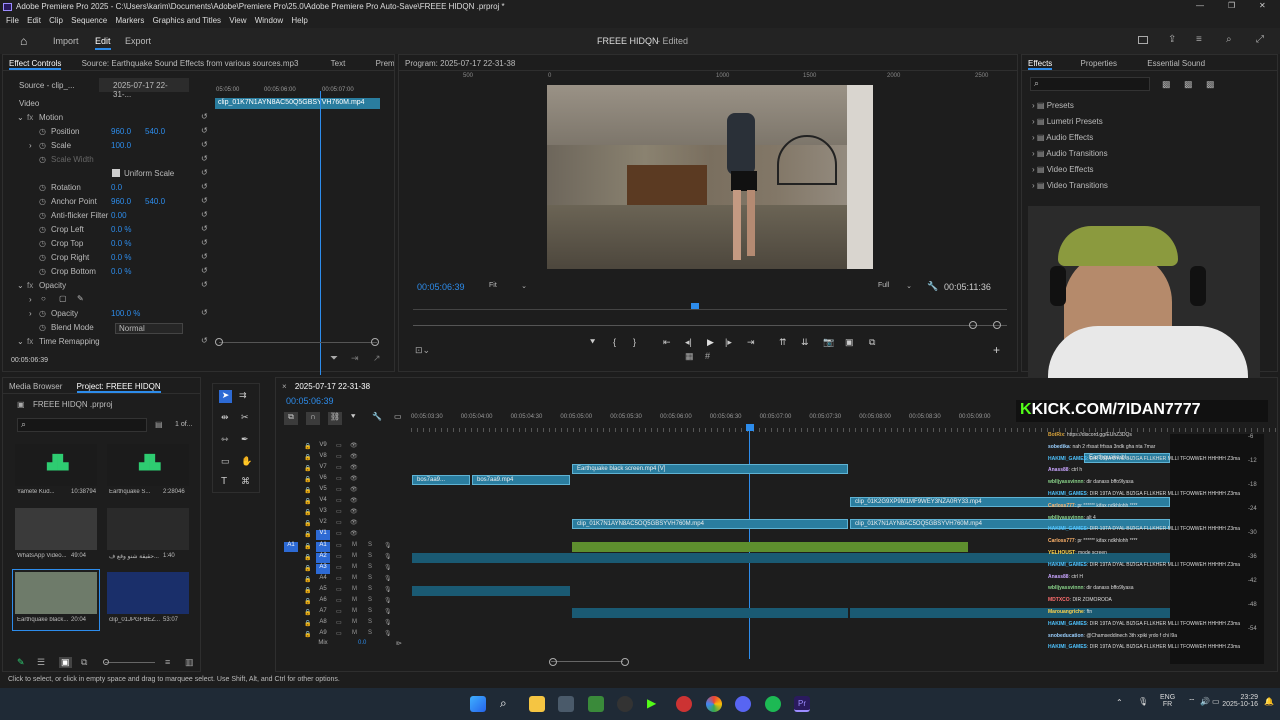  I want to click on ec-prop-time-remapping: ⌄ fx Time Remapping ↺, so click(108, 342).